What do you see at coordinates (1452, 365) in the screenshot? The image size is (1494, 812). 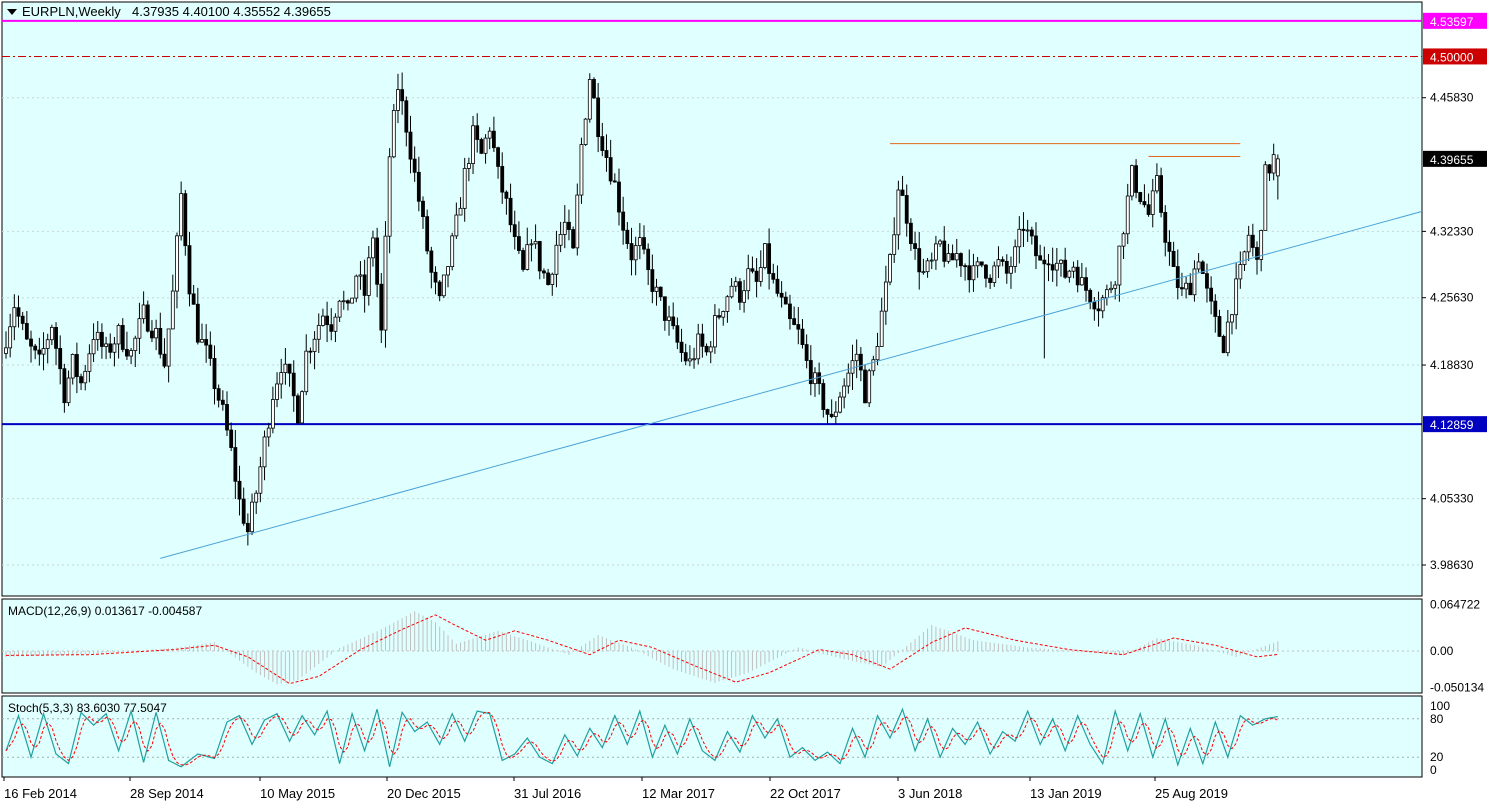 I see `price-tick-label: 4.18830` at bounding box center [1452, 365].